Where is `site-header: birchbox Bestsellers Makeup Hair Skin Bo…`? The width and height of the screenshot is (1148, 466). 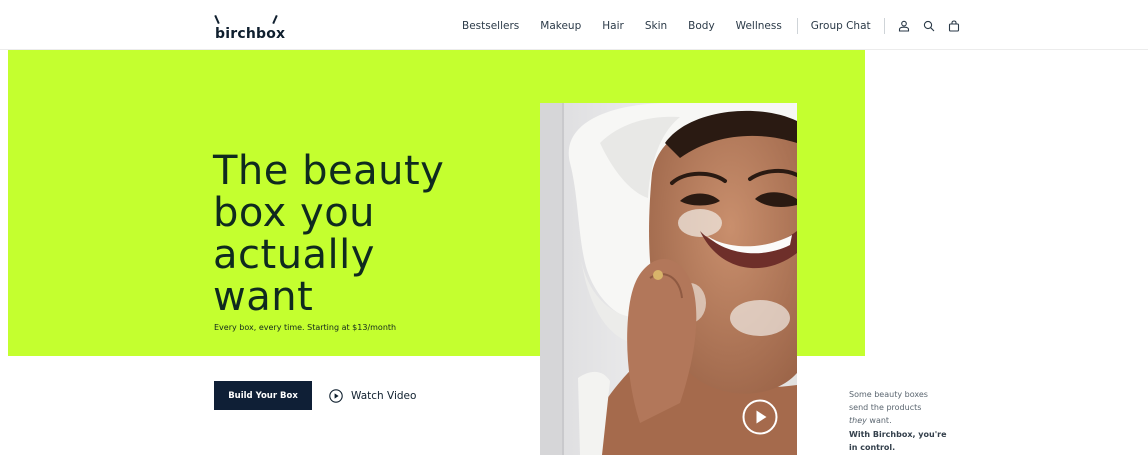 site-header: birchbox Bestsellers Makeup Hair Skin Bo… is located at coordinates (574, 25).